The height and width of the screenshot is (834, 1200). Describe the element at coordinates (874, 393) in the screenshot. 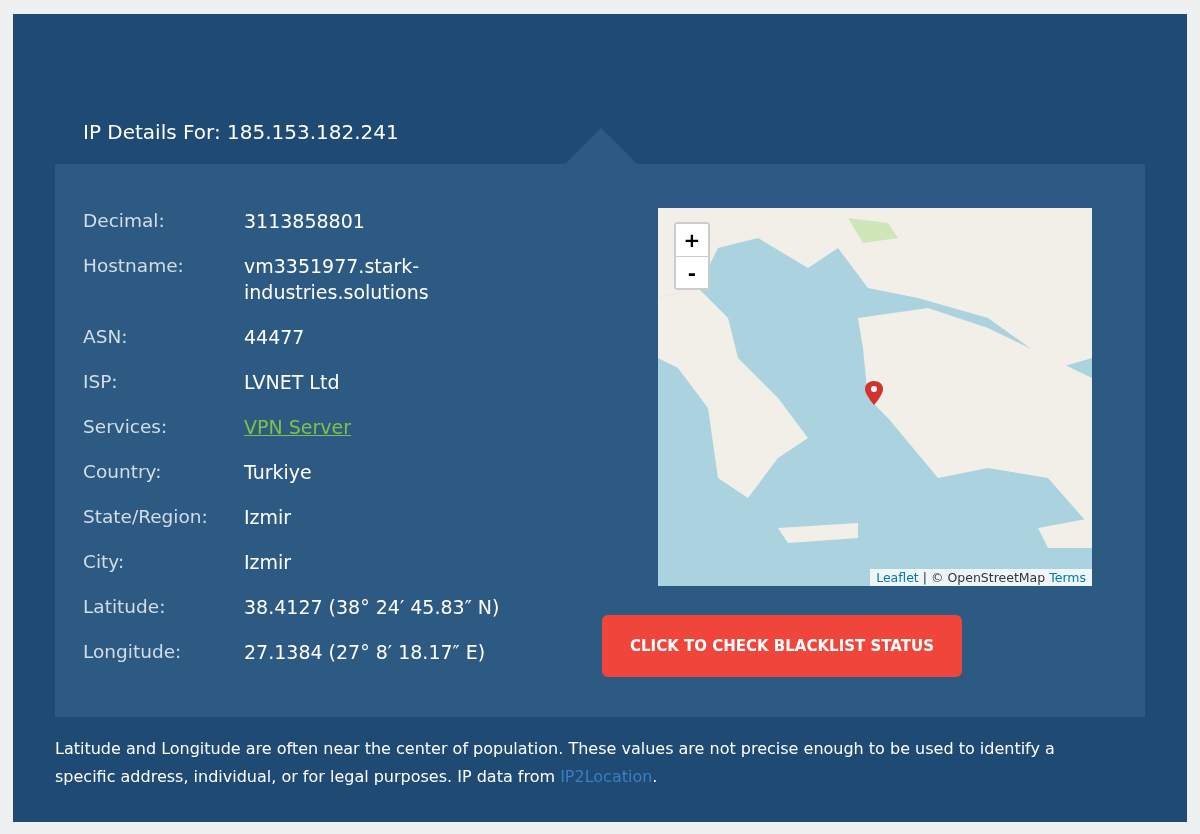

I see `map-pin-icon` at that location.